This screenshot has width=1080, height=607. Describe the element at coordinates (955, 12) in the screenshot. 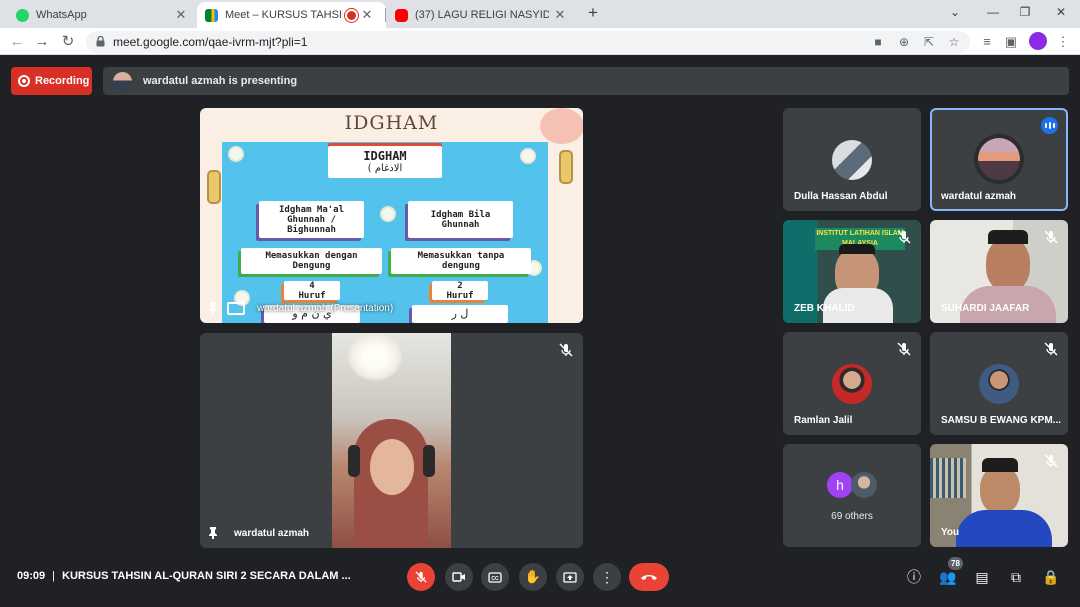

I see `tab-search-icon: ⌄` at that location.